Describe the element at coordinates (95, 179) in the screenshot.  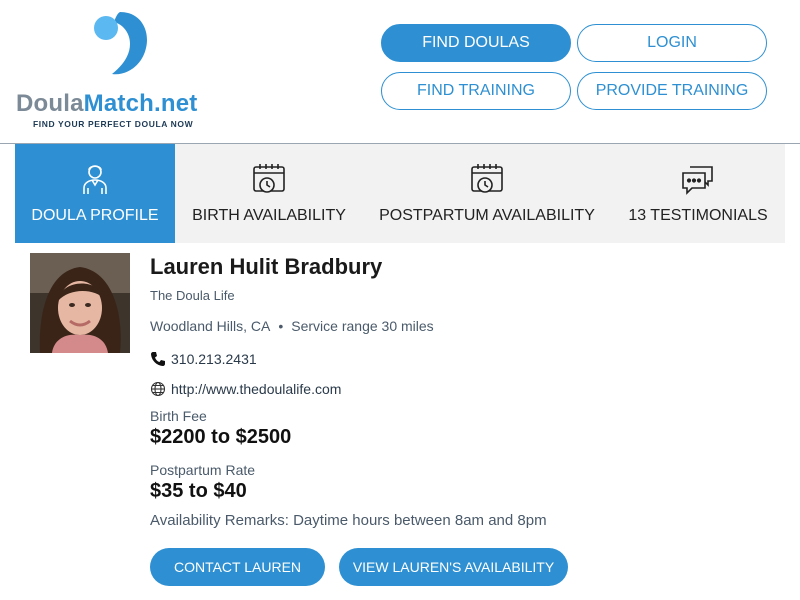
I see `doula-person-icon` at that location.